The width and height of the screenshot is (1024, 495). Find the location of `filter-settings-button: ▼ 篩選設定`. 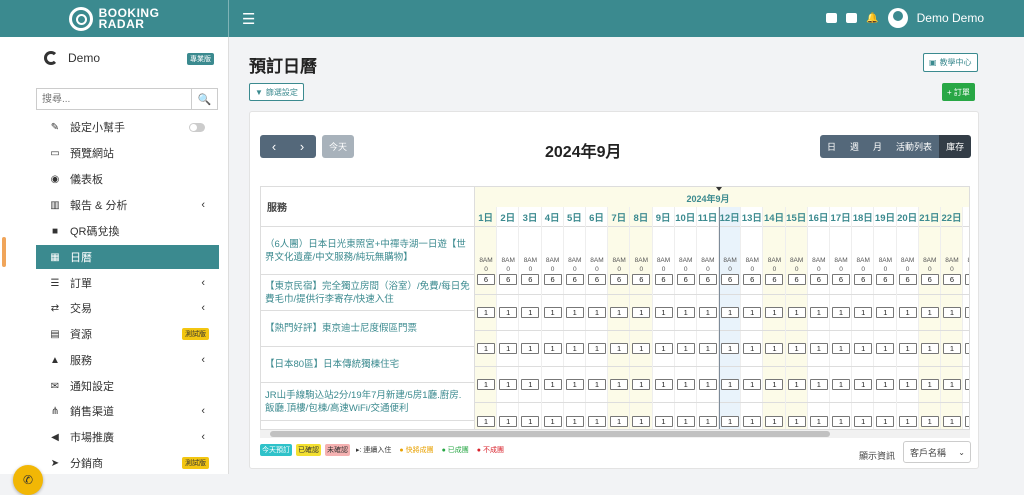

filter-settings-button: ▼ 篩選設定 is located at coordinates (276, 92).